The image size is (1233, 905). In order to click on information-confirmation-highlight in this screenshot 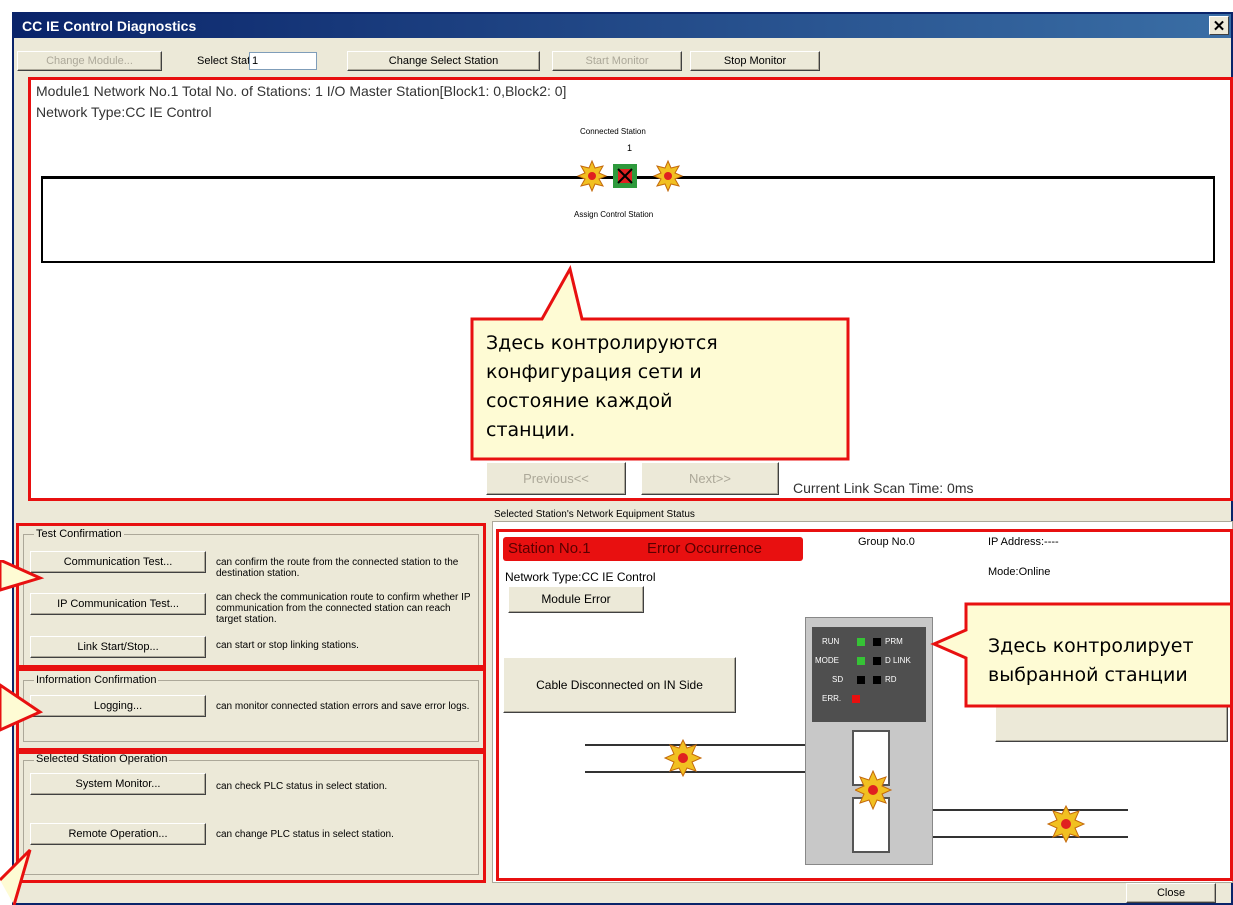, I will do `click(251, 709)`.